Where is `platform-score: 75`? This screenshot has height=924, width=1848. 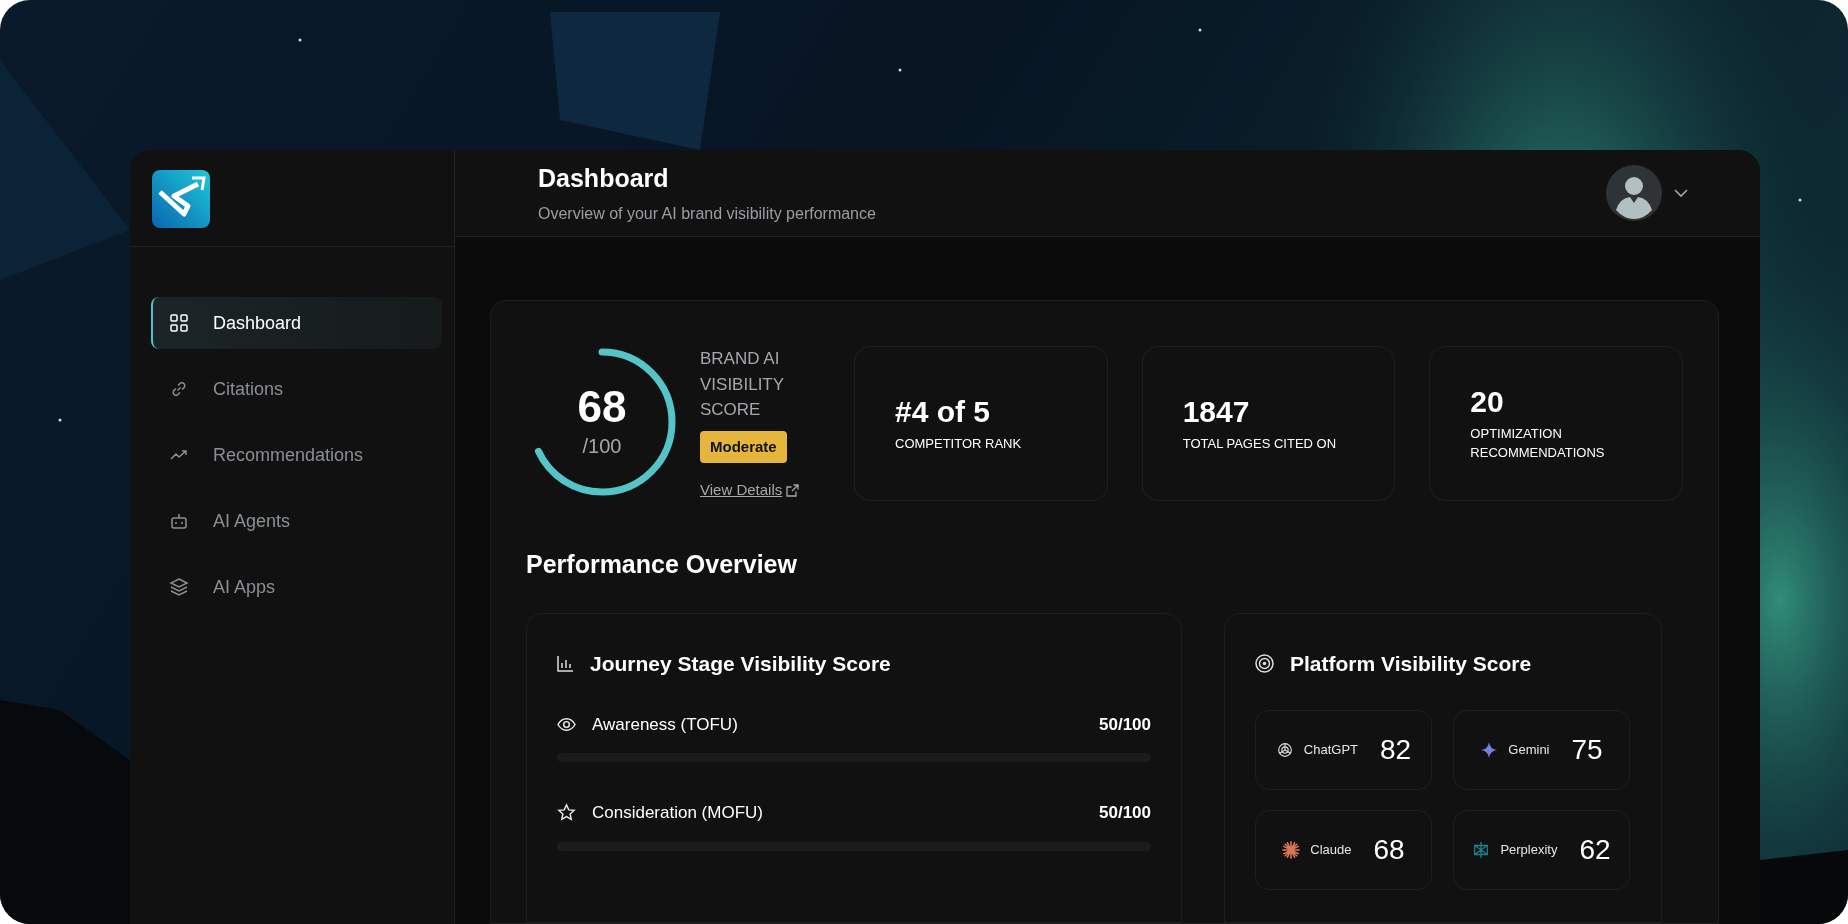 platform-score: 75 is located at coordinates (1587, 749).